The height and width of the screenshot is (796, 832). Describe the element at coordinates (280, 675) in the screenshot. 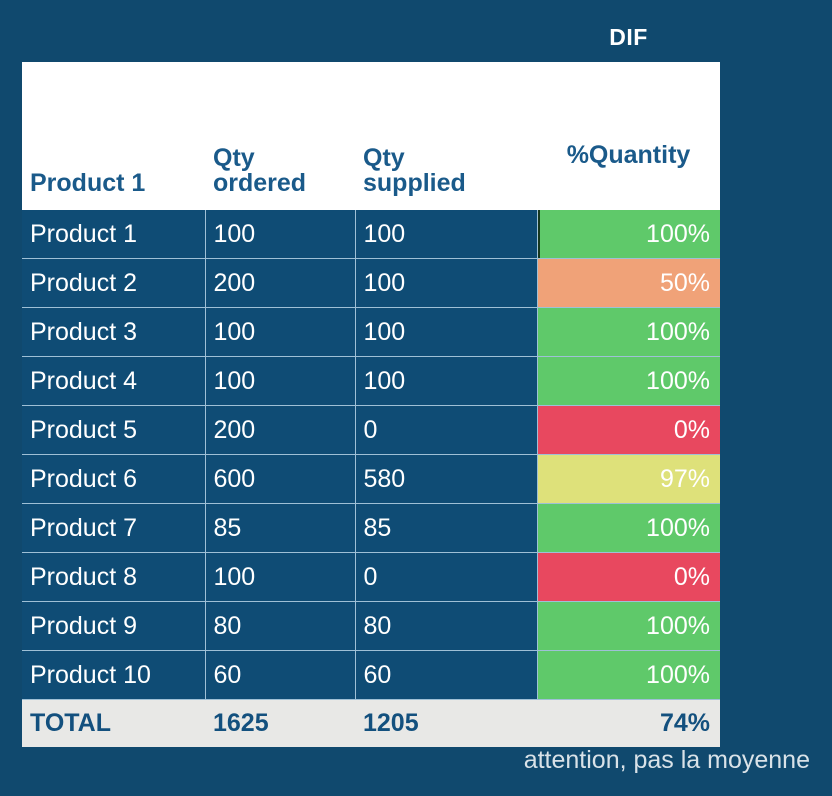

I see `cell-qty-ordered: 60` at that location.